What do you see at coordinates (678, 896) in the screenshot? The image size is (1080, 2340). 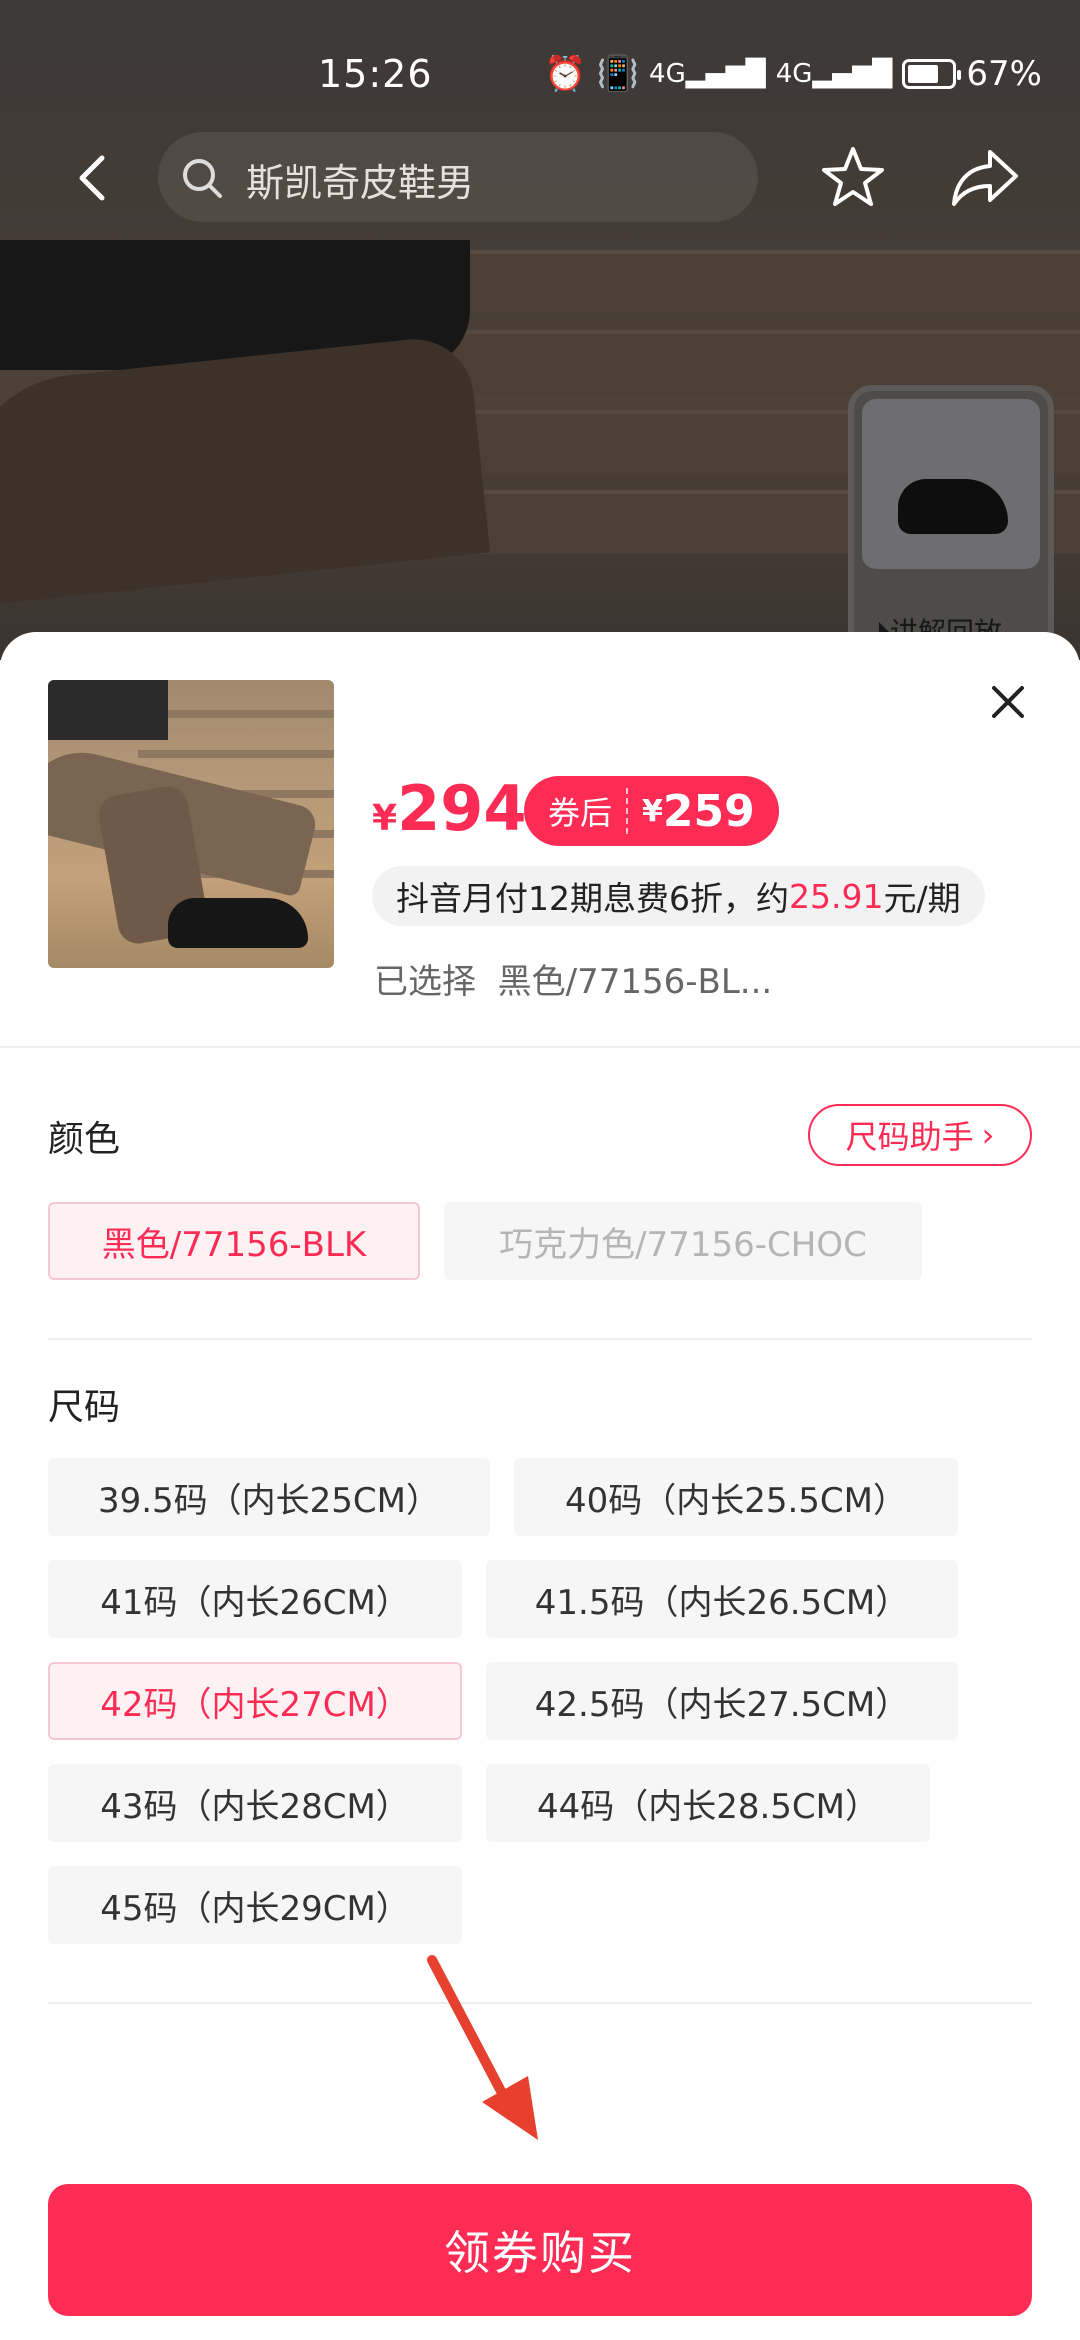 I see `installment-info: 抖音月付12期息费6折，约 25.91 元/期` at bounding box center [678, 896].